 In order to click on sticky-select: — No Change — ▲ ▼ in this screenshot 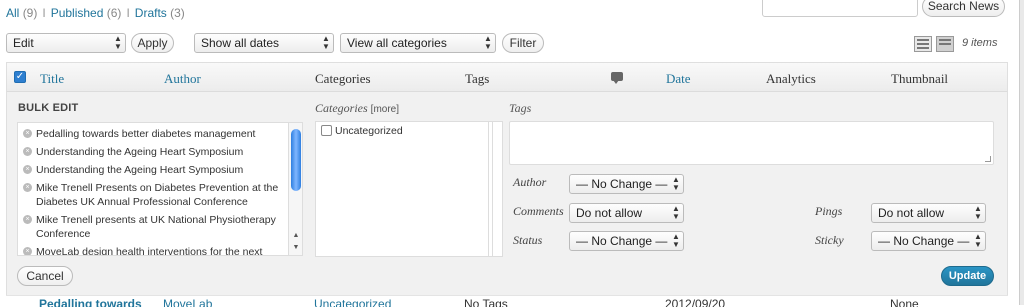, I will do `click(928, 241)`.